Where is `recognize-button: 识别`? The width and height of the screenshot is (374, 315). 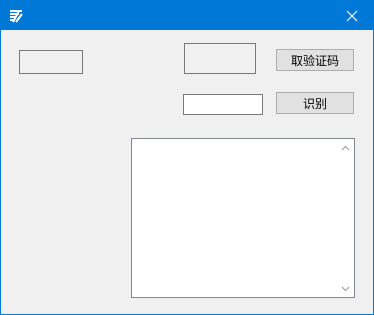 recognize-button: 识别 is located at coordinates (315, 103).